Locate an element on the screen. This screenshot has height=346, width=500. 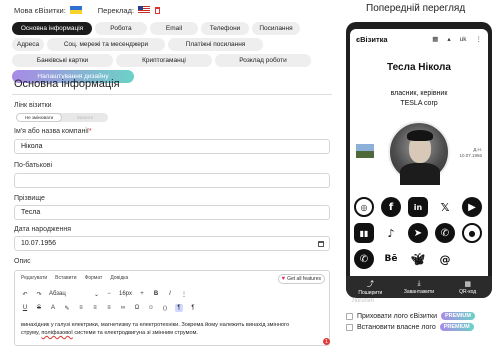
lang-select: uk is located at coordinates (463, 39).